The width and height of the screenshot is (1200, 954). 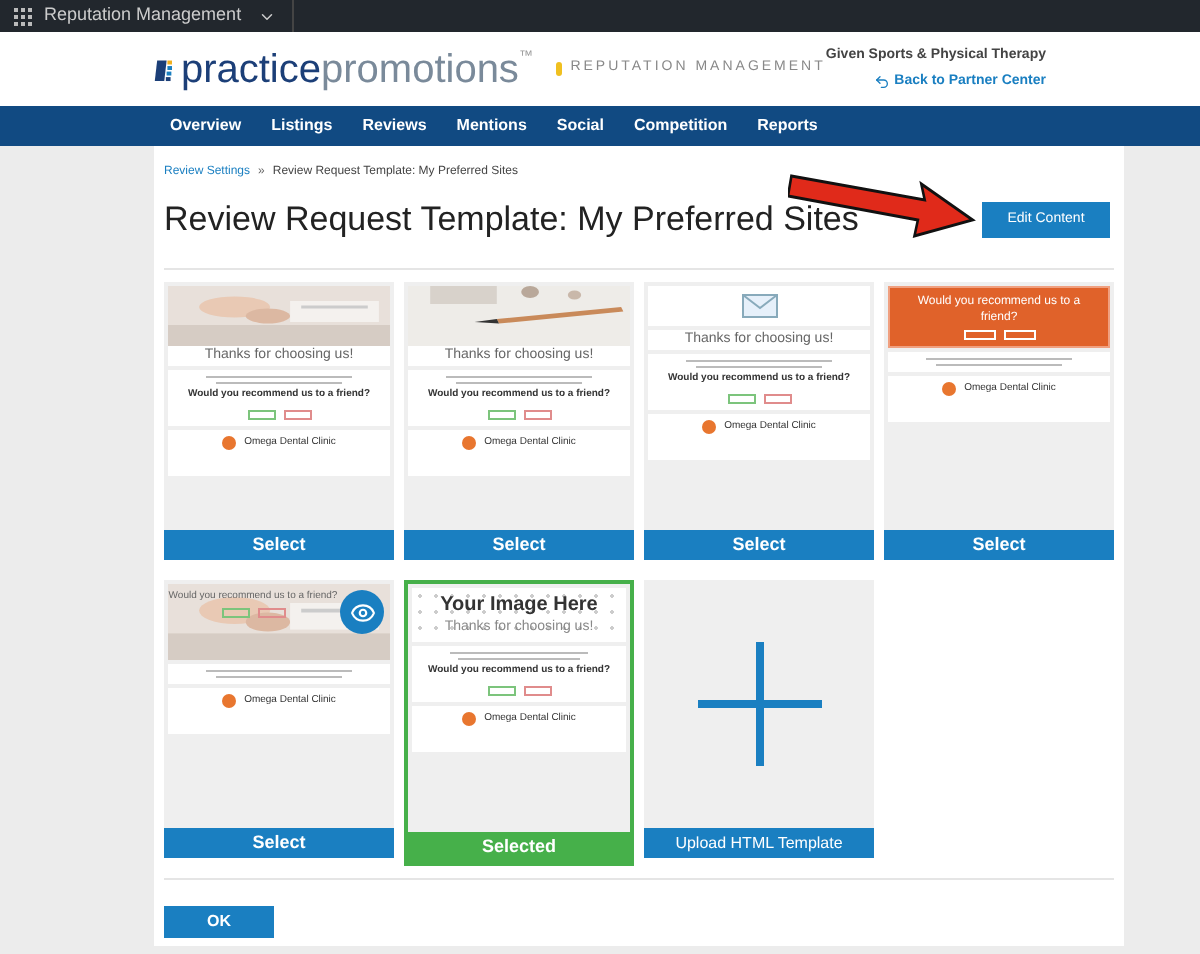 I want to click on app-name: Reputation Management, so click(x=143, y=16).